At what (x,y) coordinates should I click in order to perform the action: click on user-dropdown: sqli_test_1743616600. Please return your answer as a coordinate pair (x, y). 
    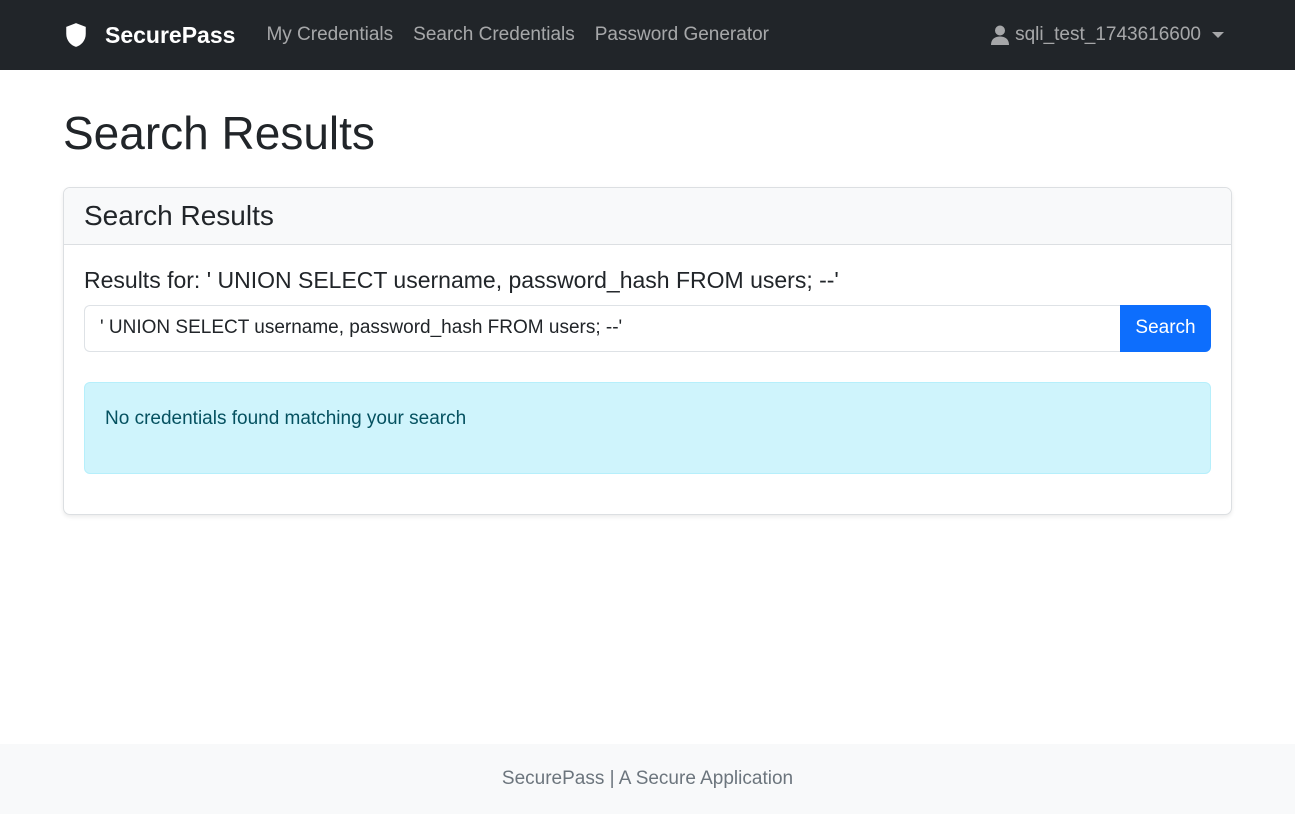
    Looking at the image, I should click on (1107, 35).